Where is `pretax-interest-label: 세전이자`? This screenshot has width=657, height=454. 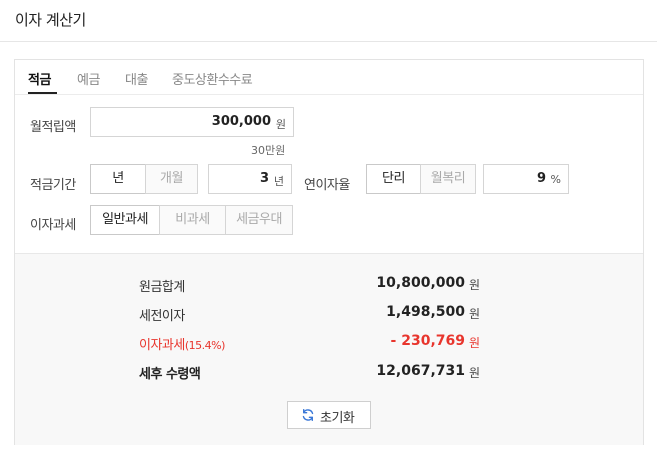 pretax-interest-label: 세전이자 is located at coordinates (162, 316).